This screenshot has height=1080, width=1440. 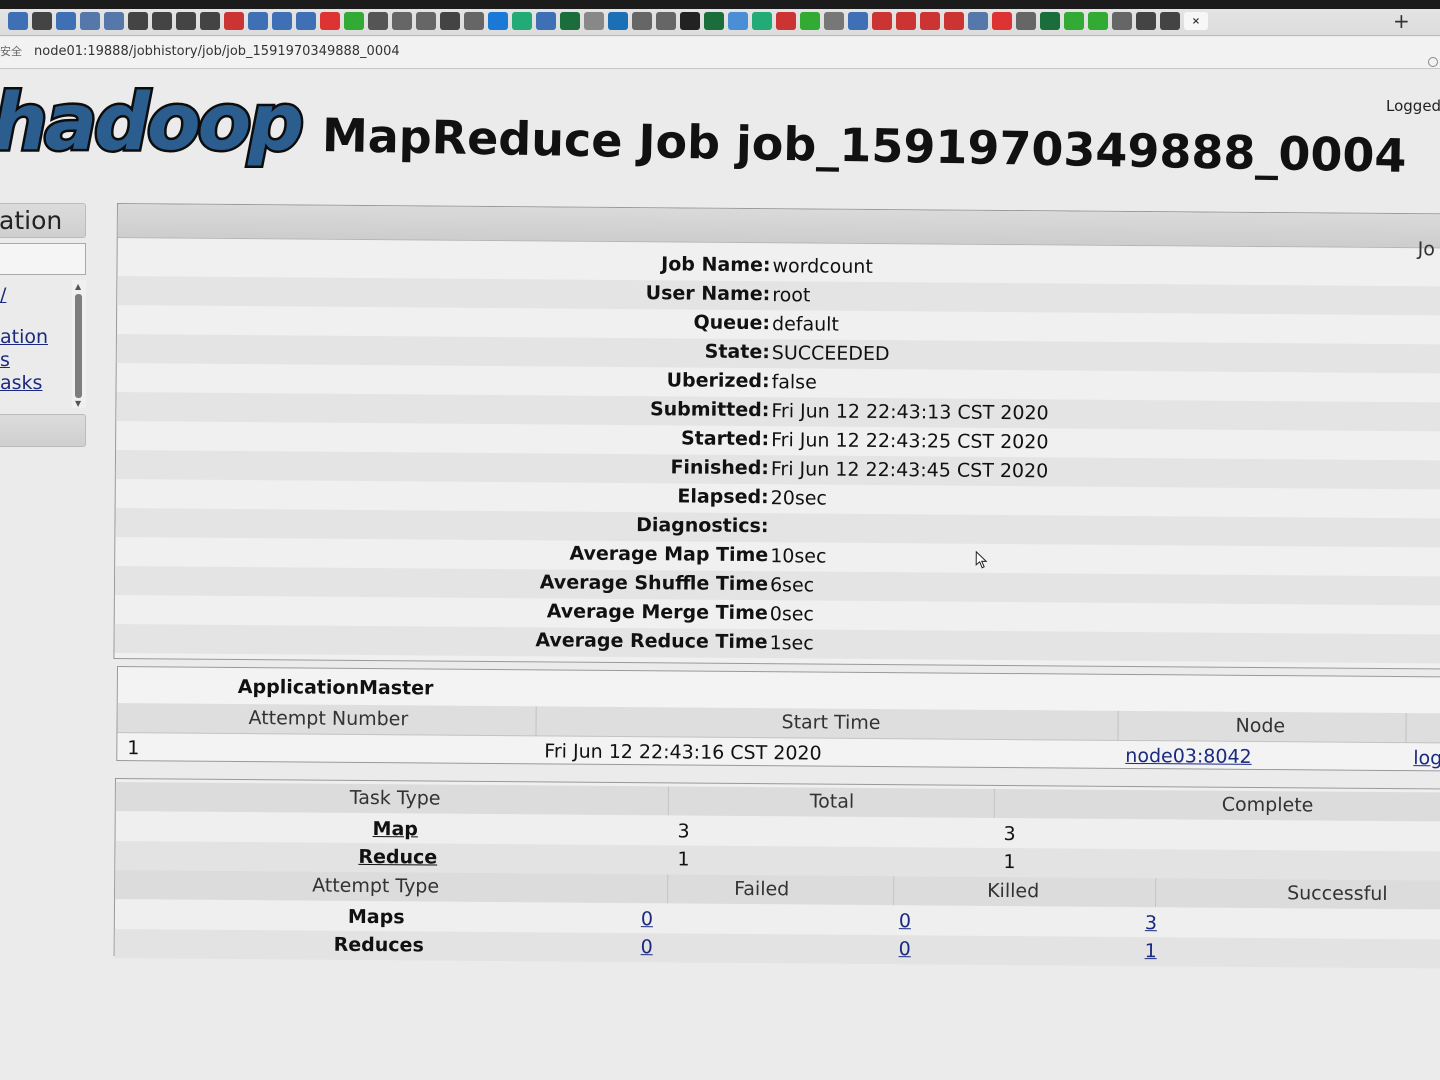 What do you see at coordinates (832, 801) in the screenshot?
I see `column-header-total: Total` at bounding box center [832, 801].